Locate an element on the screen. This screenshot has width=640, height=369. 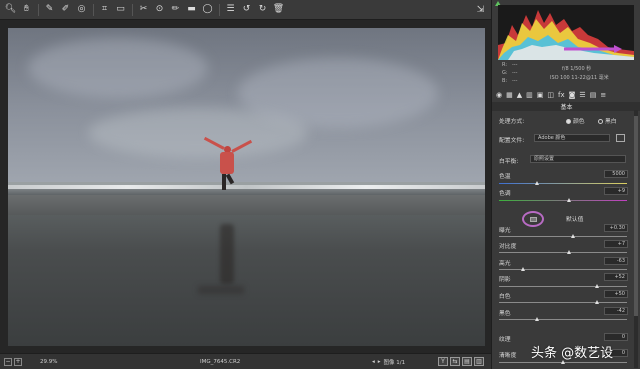
b-label: B: is located at coordinates (505, 81).